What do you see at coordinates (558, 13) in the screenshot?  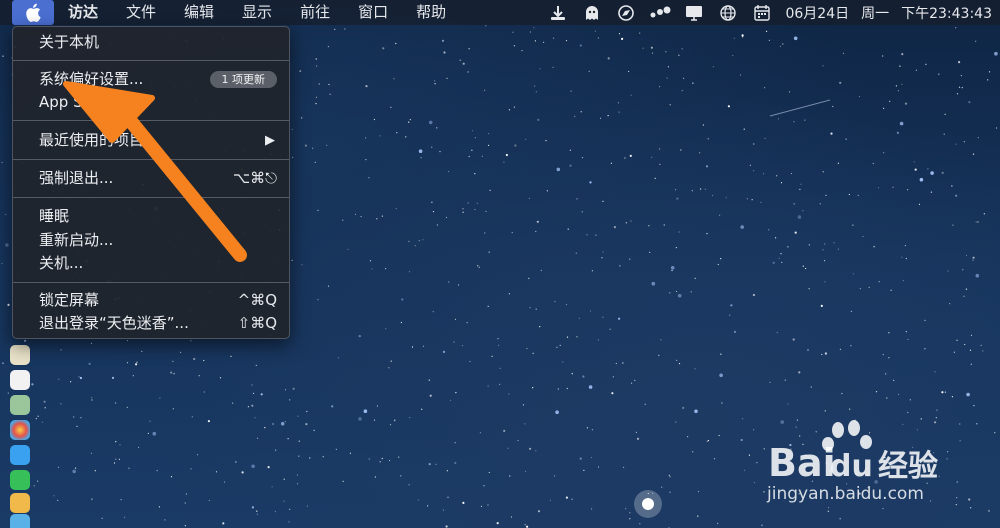 I see `download-icon` at bounding box center [558, 13].